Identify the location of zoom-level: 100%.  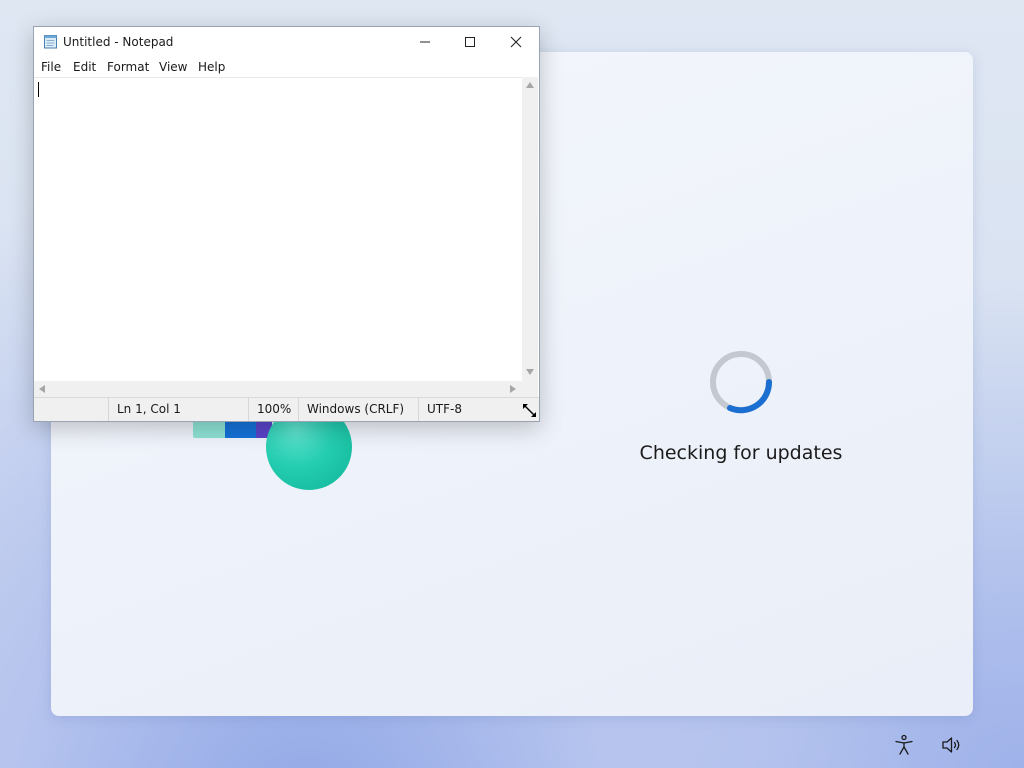
(273, 409).